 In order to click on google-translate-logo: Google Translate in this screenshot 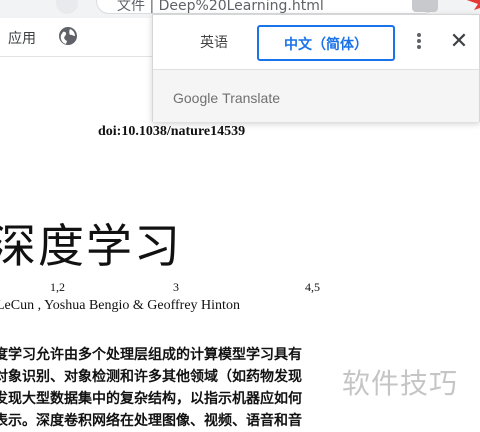, I will do `click(226, 98)`.